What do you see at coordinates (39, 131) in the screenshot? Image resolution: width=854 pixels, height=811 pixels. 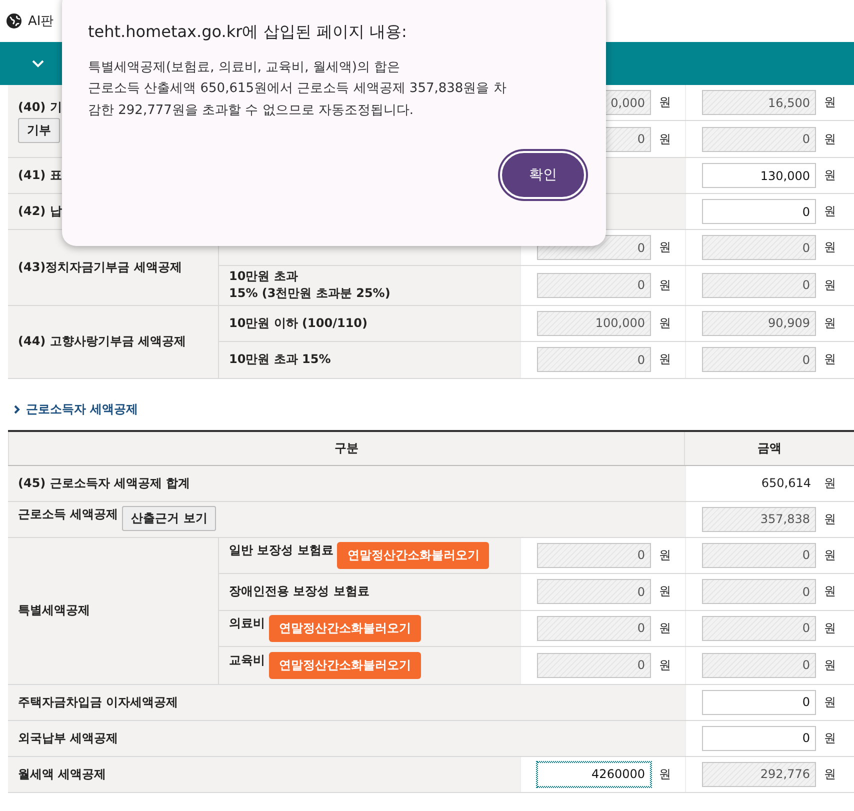 I see `donation-button: 기부` at bounding box center [39, 131].